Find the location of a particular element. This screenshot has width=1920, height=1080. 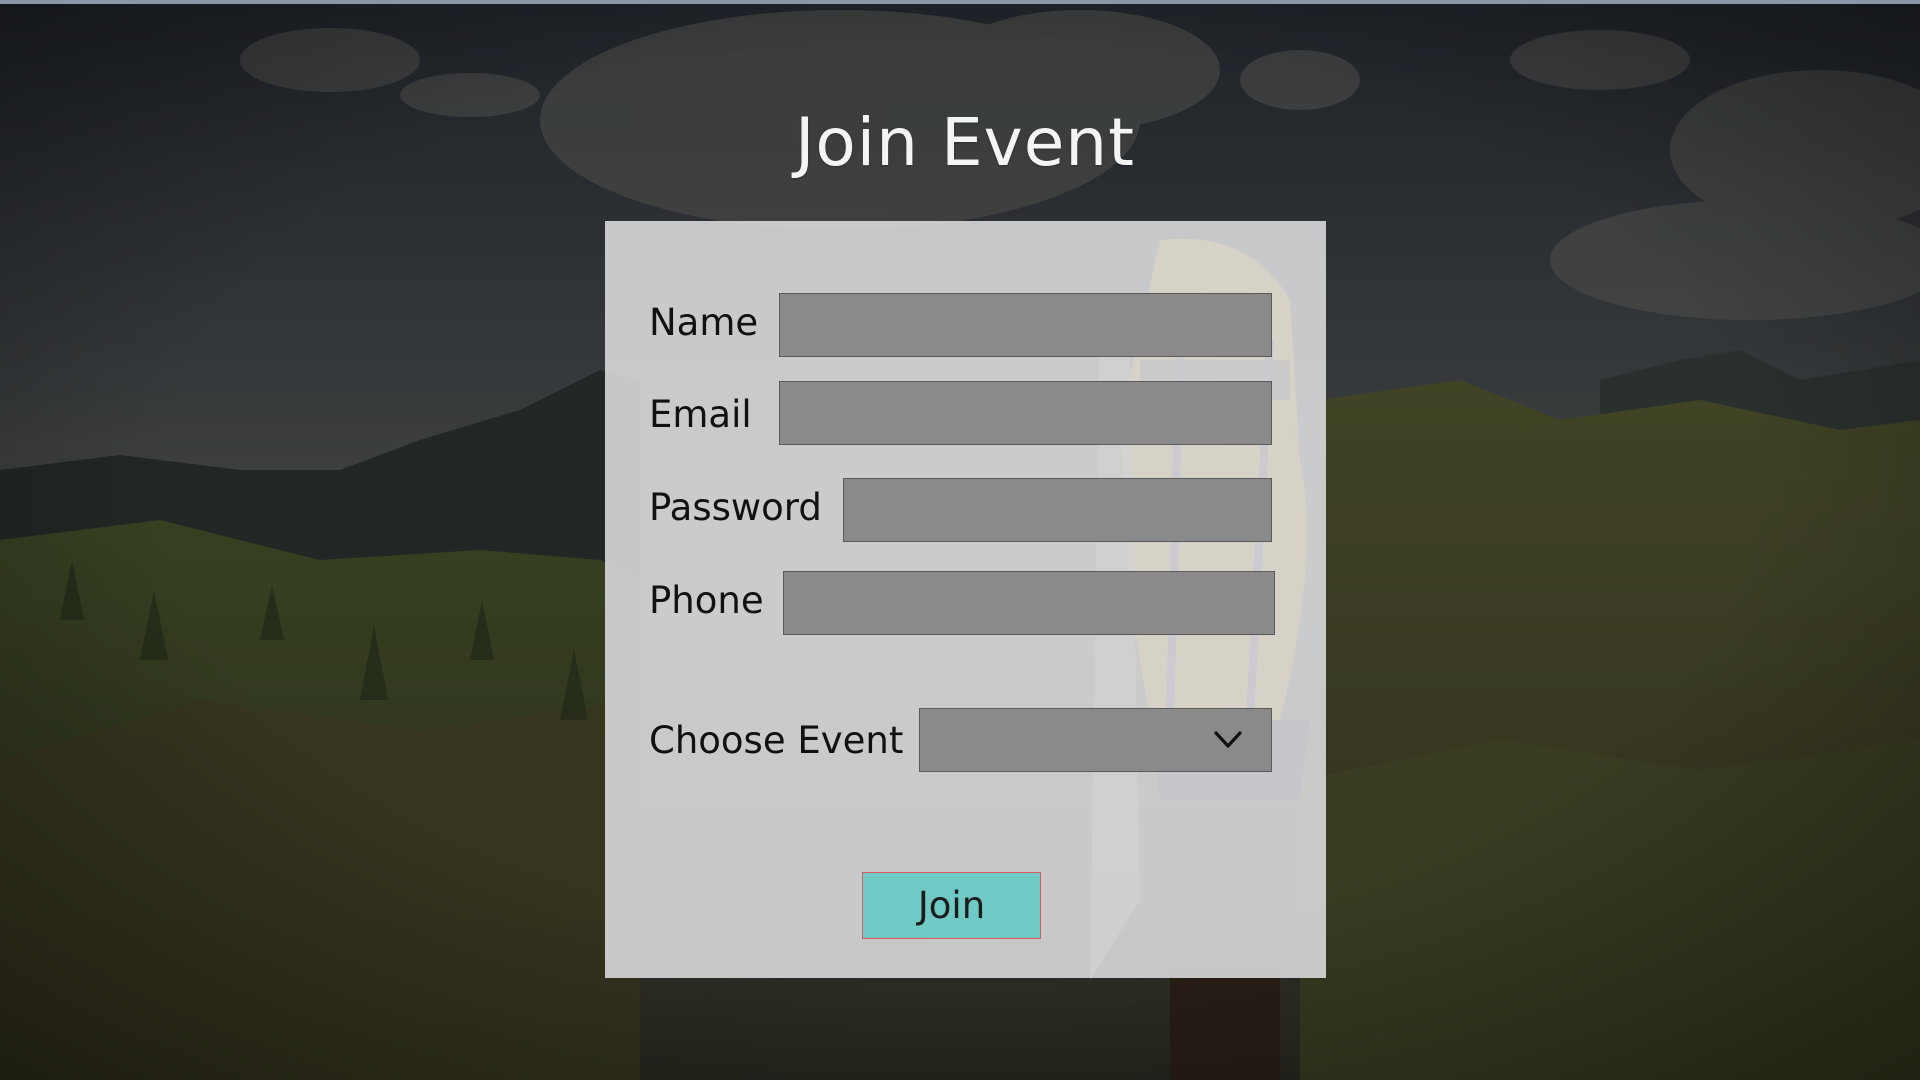

page-title: Join Event is located at coordinates (965, 142).